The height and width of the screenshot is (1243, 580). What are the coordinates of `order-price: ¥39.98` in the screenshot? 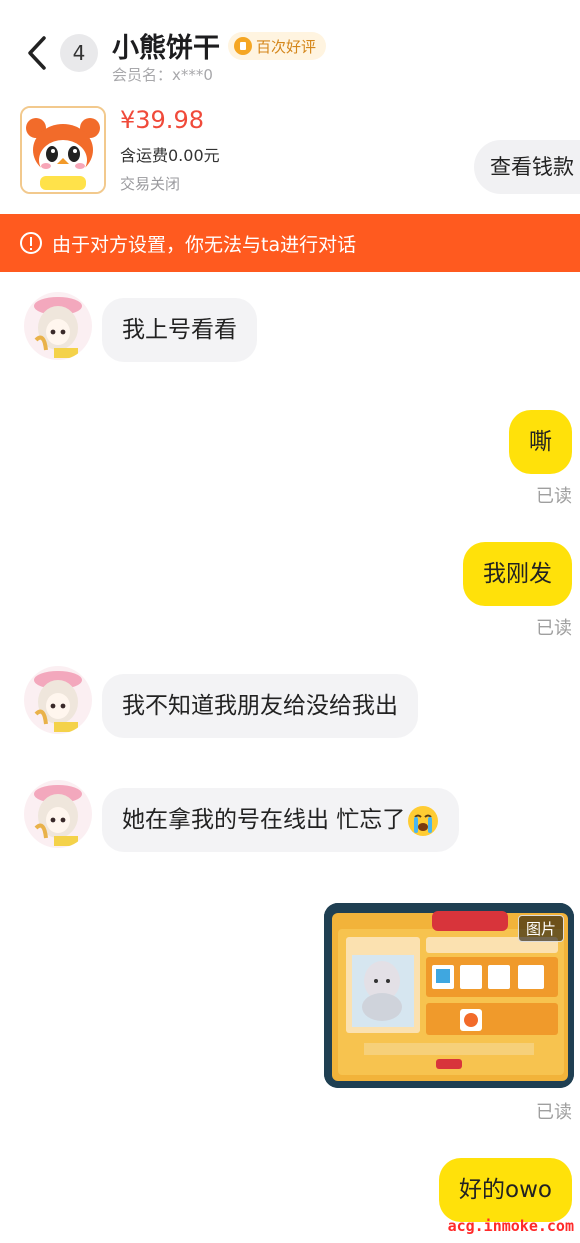 It's located at (162, 120).